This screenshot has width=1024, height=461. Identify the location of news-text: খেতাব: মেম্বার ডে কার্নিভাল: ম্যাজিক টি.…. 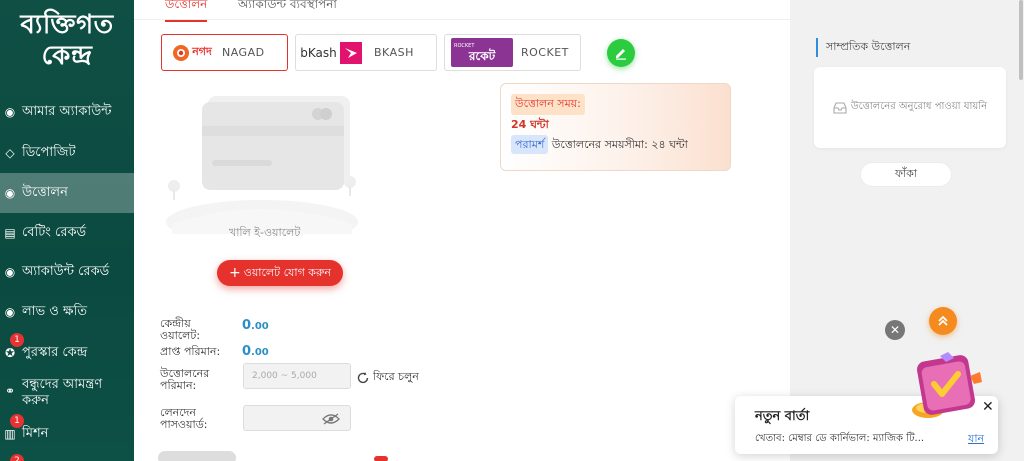
(840, 438).